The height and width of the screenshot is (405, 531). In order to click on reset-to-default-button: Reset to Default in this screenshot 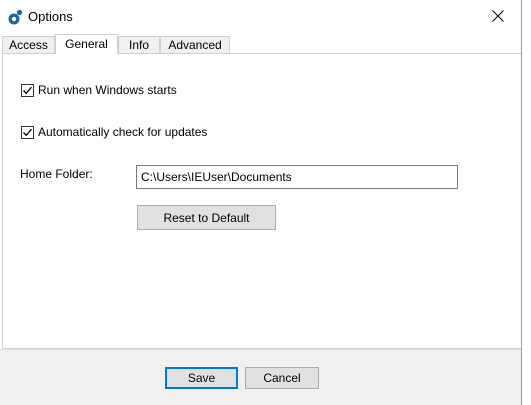, I will do `click(206, 217)`.